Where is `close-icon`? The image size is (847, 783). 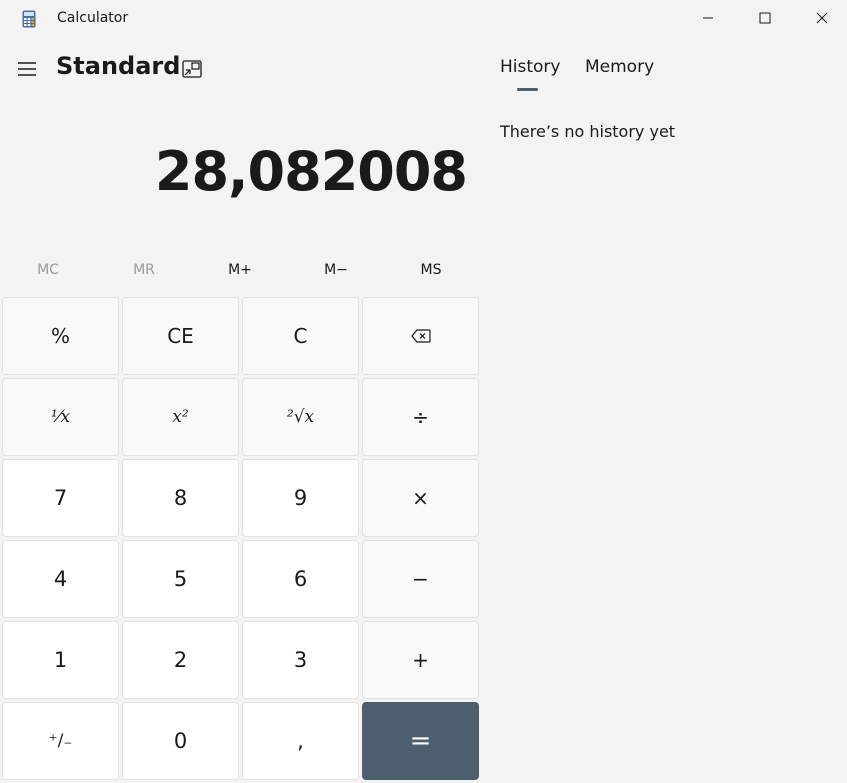
close-icon is located at coordinates (822, 18).